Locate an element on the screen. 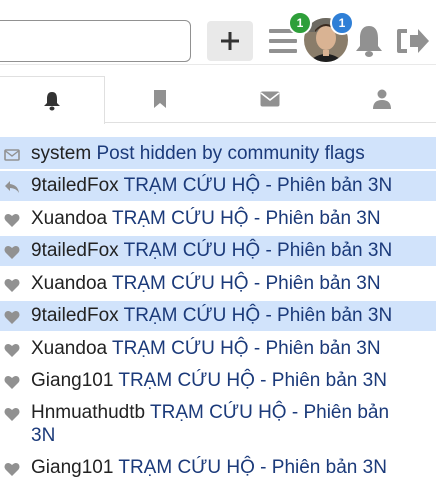  user-icon is located at coordinates (382, 99).